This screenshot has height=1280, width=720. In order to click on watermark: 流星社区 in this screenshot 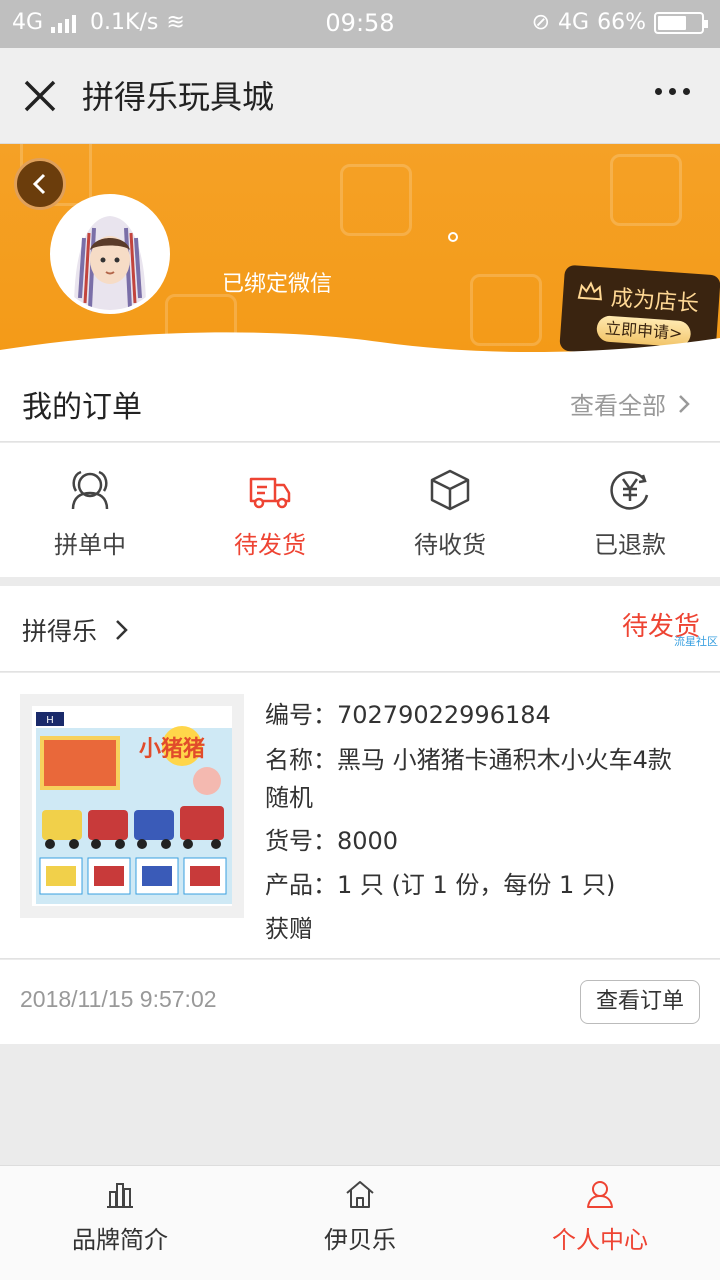, I will do `click(696, 641)`.